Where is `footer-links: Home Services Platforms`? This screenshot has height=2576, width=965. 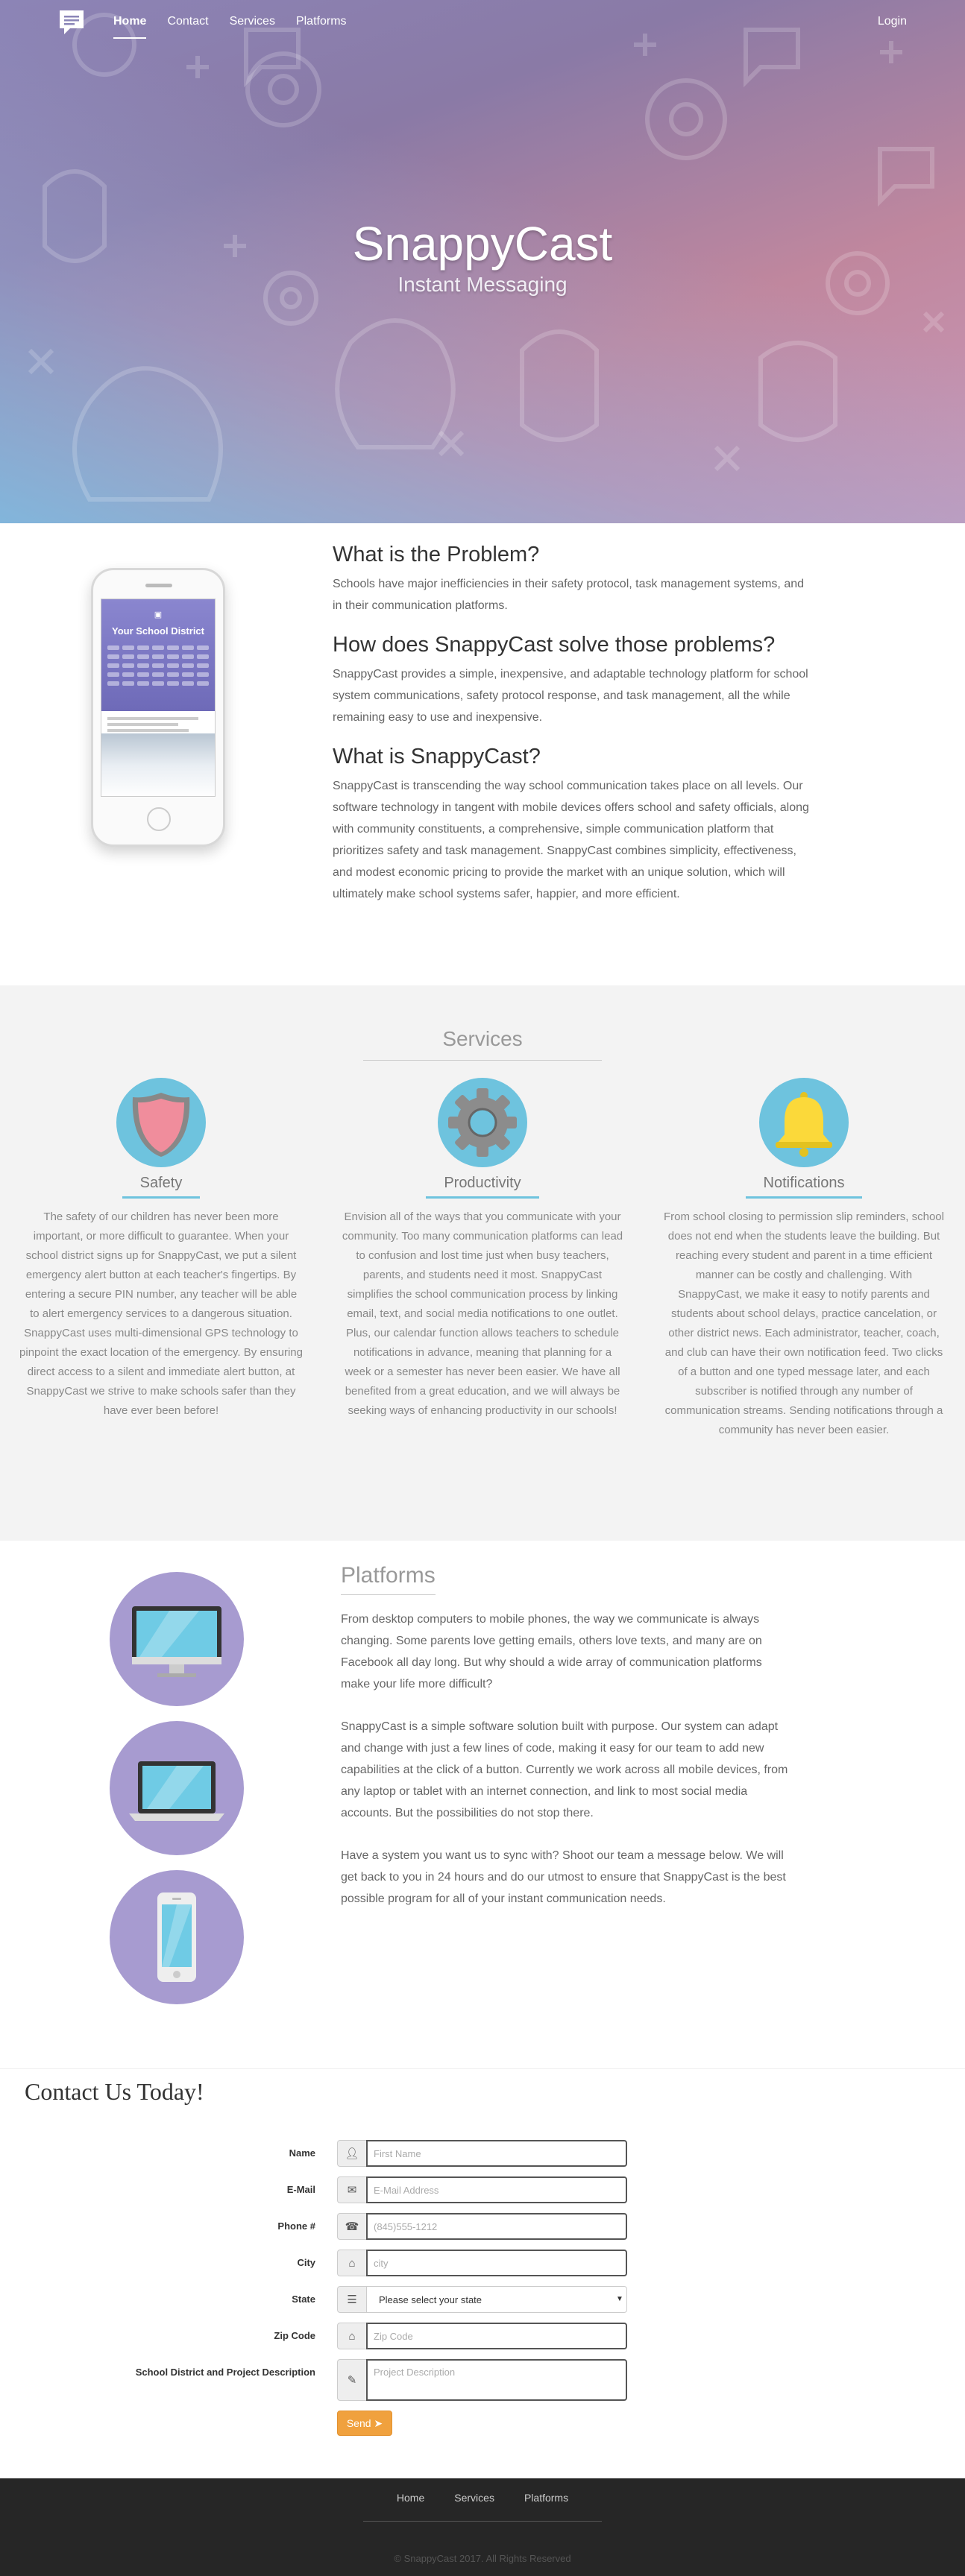
footer-links: Home Services Platforms is located at coordinates (482, 2498).